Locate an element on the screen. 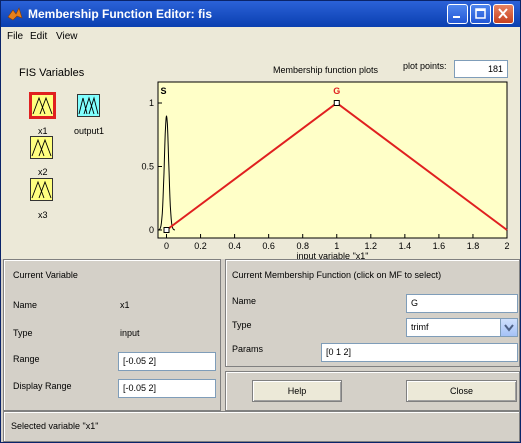 The height and width of the screenshot is (443, 521). variable-output1-label: output1 is located at coordinates (89, 131).